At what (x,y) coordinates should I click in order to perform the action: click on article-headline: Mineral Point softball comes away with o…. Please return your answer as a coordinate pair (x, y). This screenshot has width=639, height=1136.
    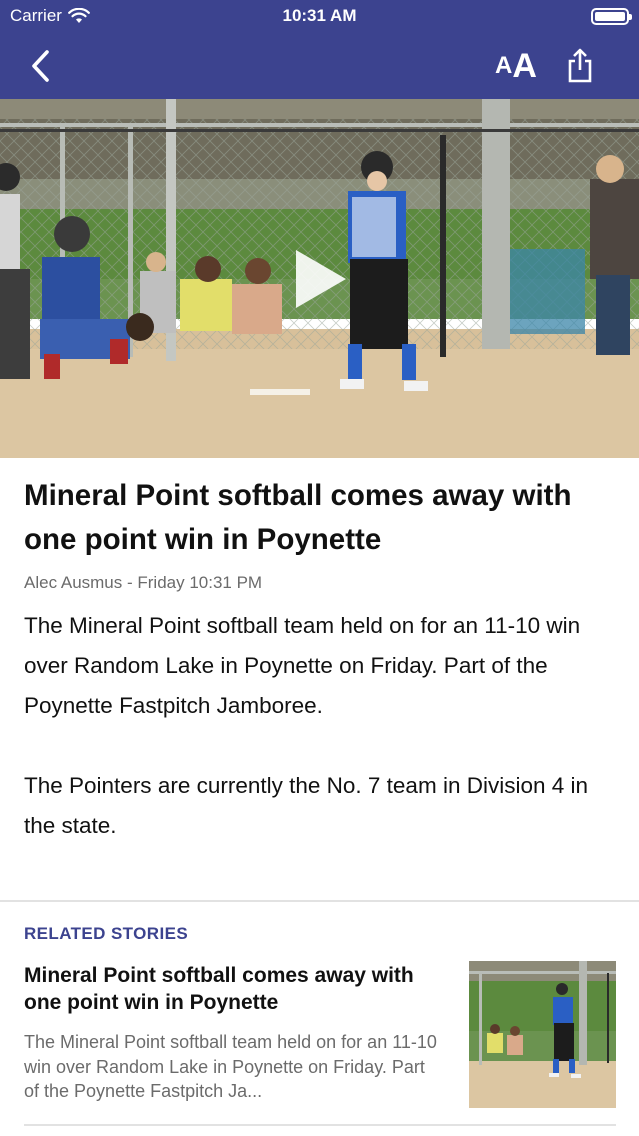
    Looking at the image, I should click on (298, 517).